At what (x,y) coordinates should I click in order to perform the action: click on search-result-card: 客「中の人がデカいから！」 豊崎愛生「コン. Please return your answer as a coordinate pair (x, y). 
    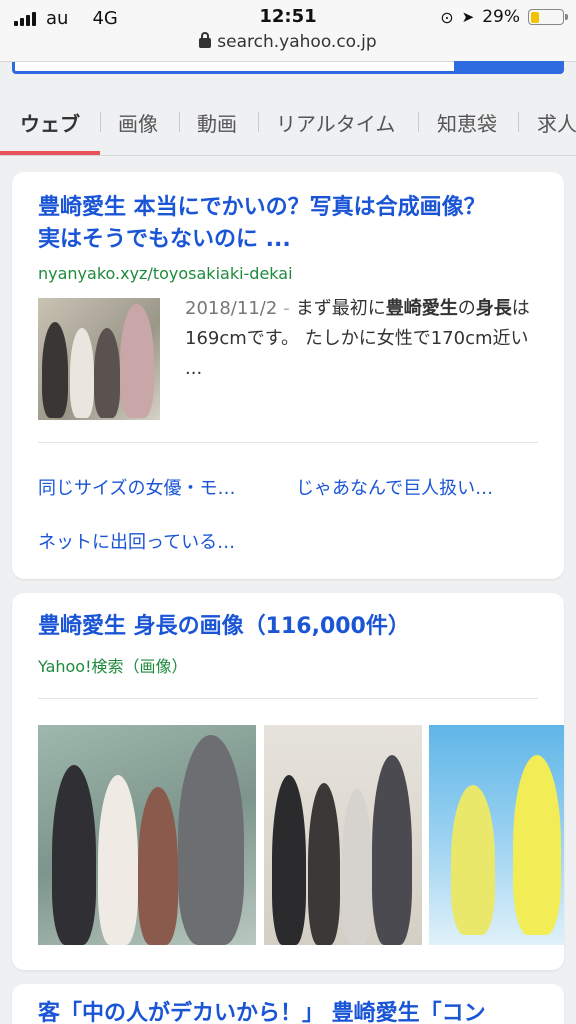
    Looking at the image, I should click on (288, 1004).